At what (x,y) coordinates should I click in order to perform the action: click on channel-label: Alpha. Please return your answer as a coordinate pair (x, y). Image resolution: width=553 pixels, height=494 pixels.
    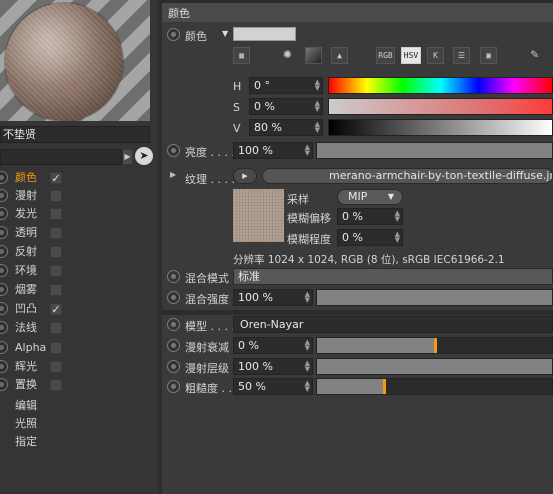
    Looking at the image, I should click on (30, 348).